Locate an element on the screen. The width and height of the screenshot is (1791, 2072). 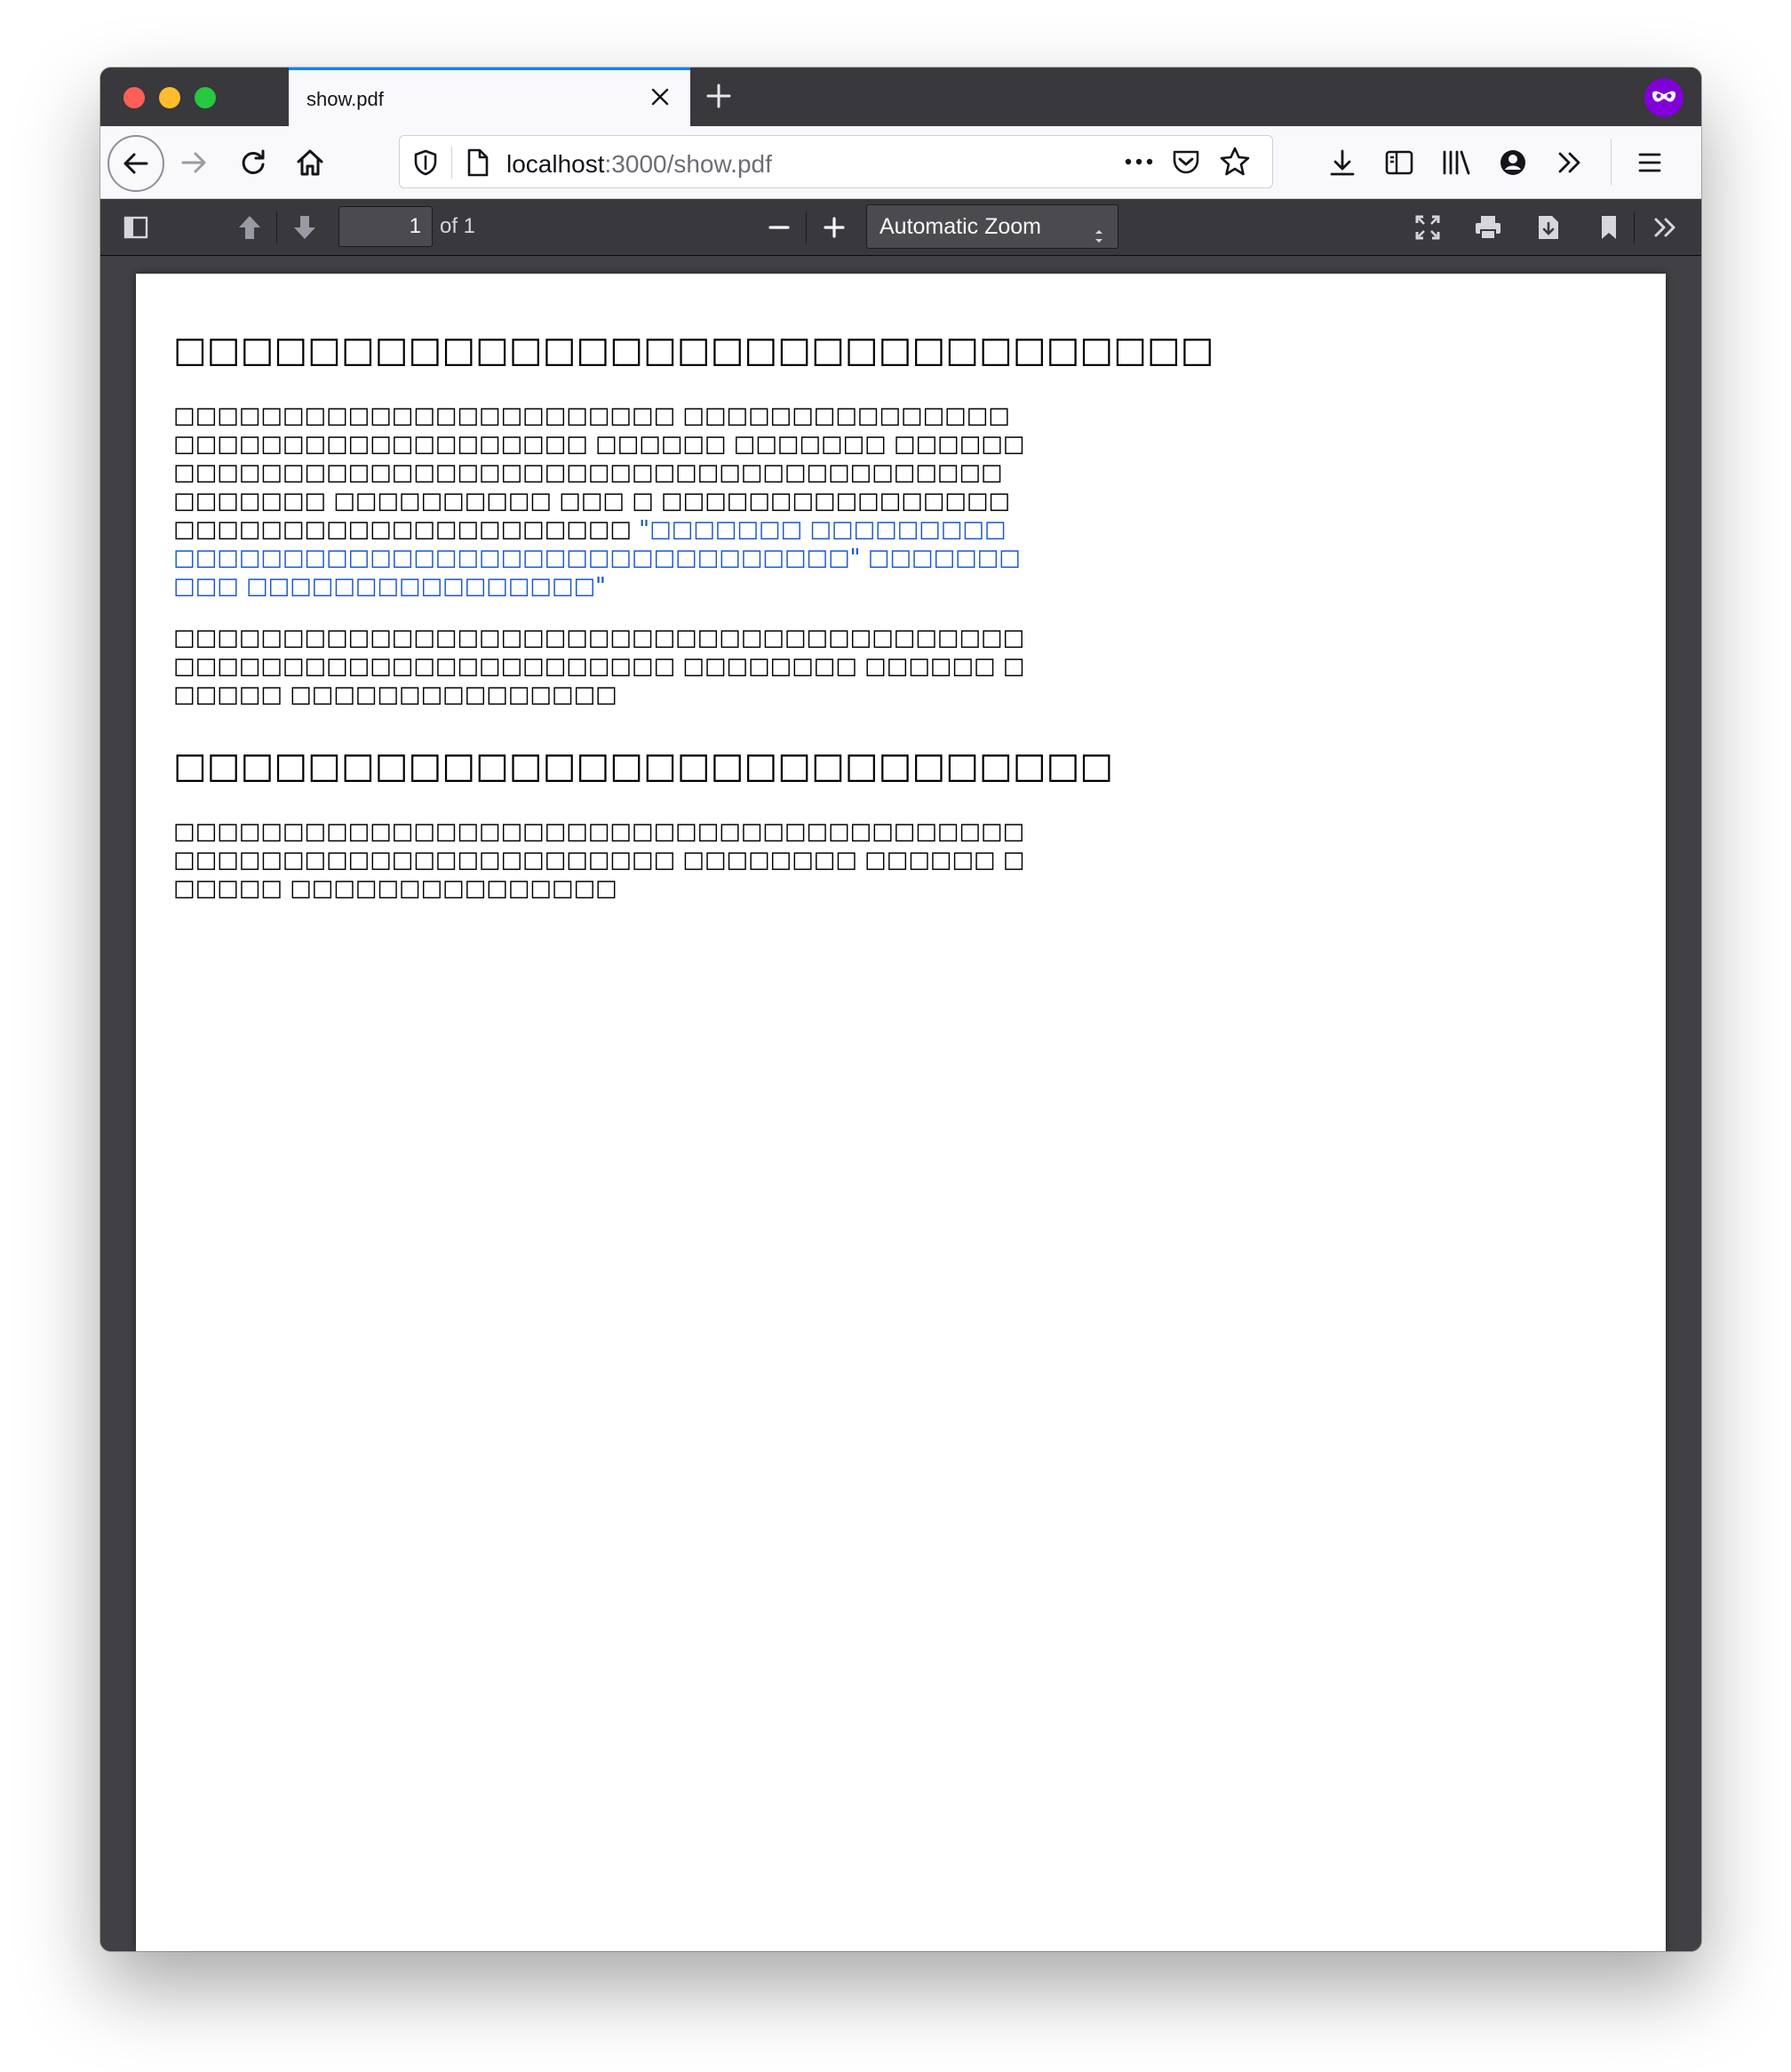
url-text: localhost:3000/show.pdf is located at coordinates (639, 165).